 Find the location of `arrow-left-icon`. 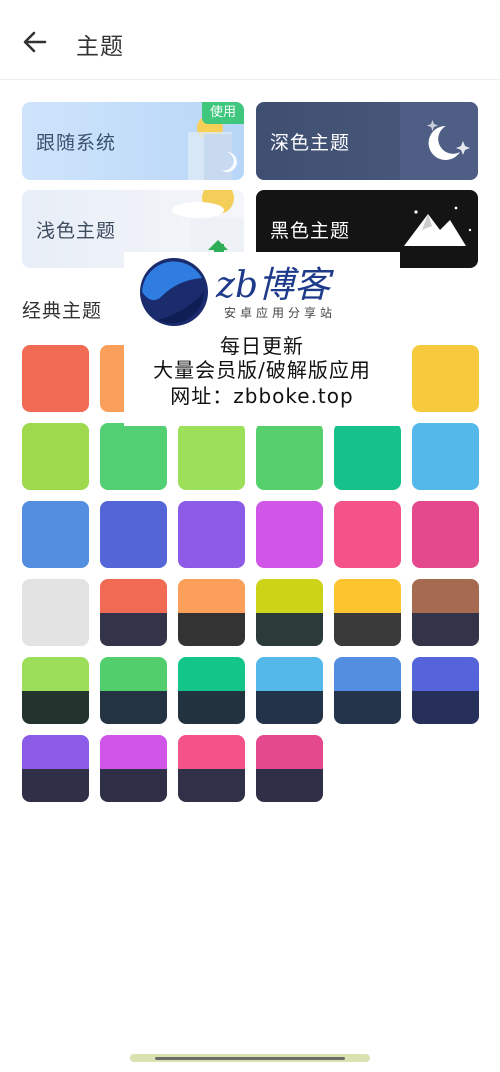

arrow-left-icon is located at coordinates (35, 42).